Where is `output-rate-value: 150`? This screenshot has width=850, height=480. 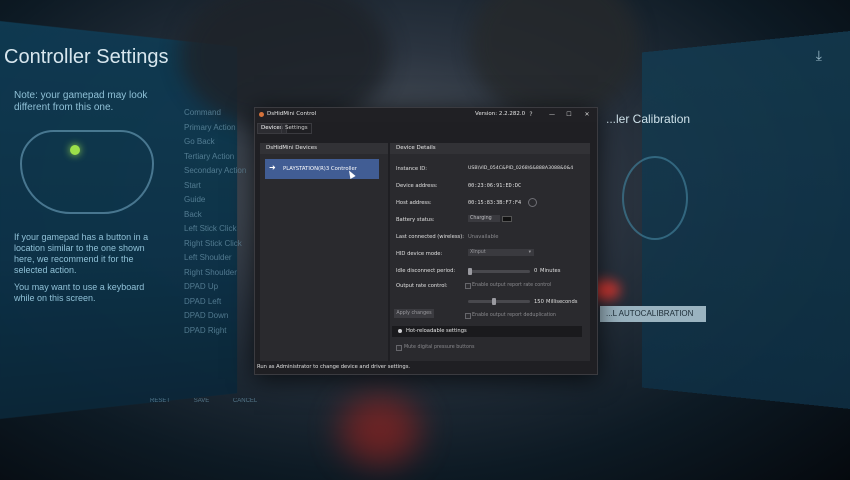 output-rate-value: 150 is located at coordinates (539, 302).